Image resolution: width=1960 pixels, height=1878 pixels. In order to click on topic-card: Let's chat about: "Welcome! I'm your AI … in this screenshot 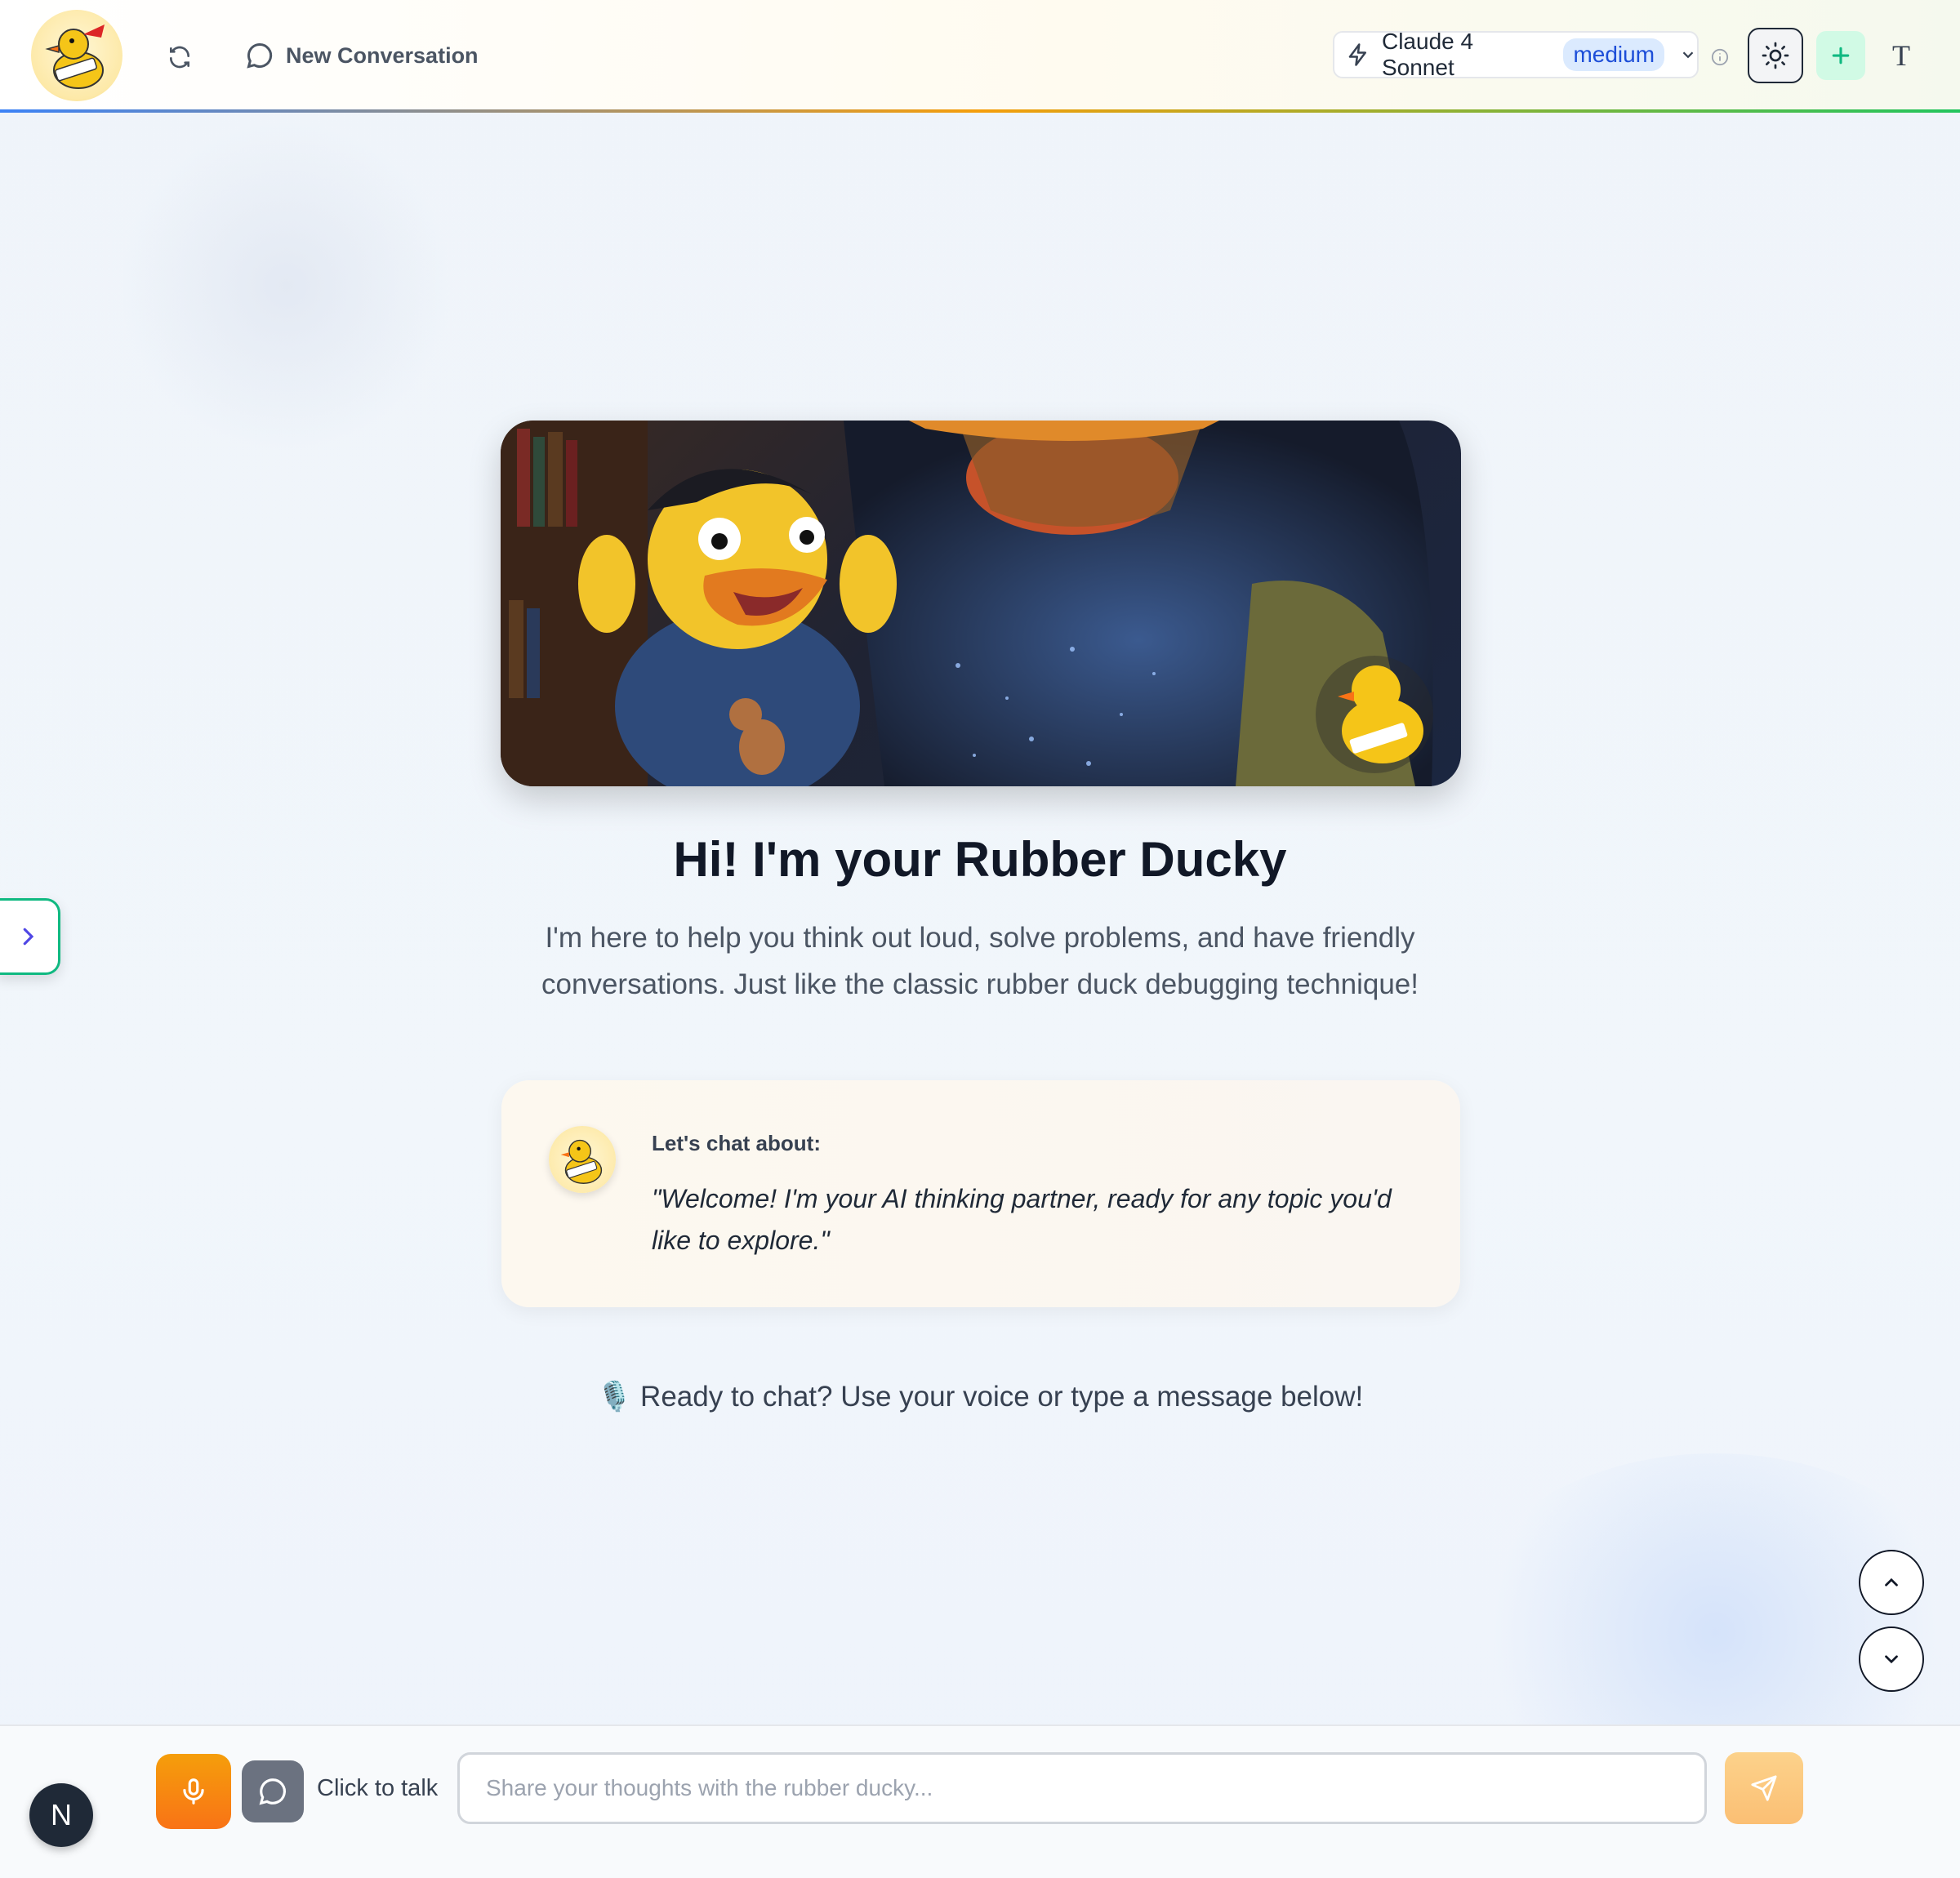, I will do `click(980, 1194)`.